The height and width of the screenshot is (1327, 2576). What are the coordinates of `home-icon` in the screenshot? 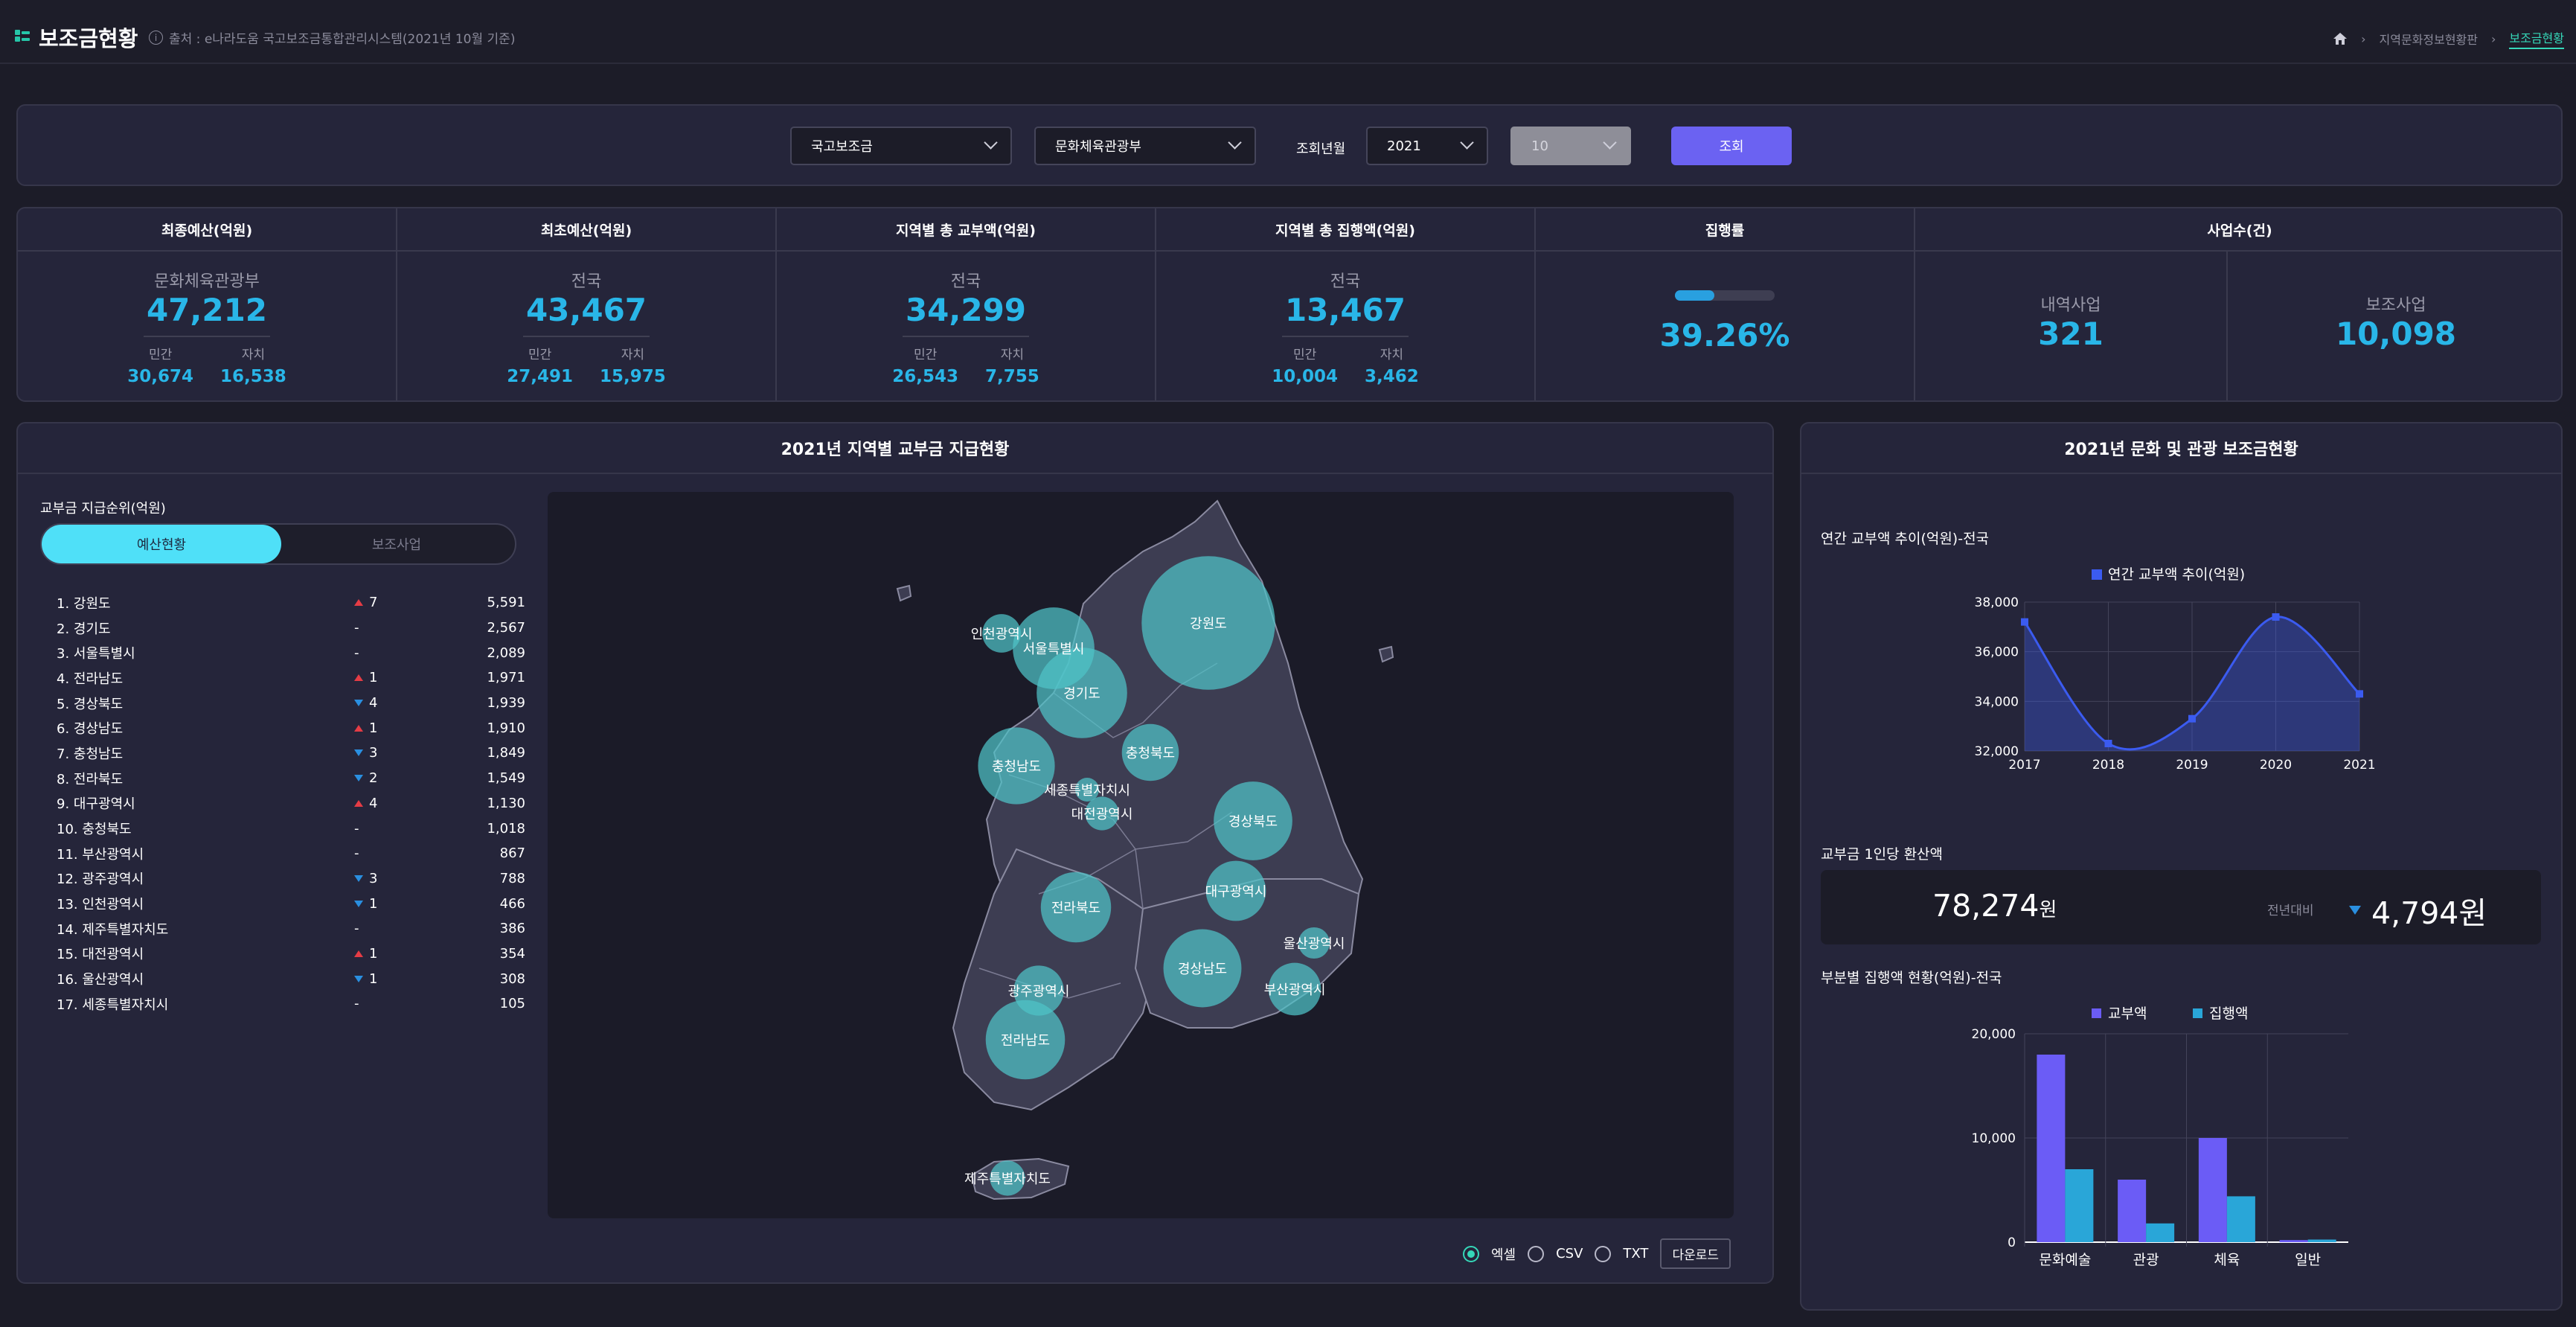 It's located at (2341, 39).